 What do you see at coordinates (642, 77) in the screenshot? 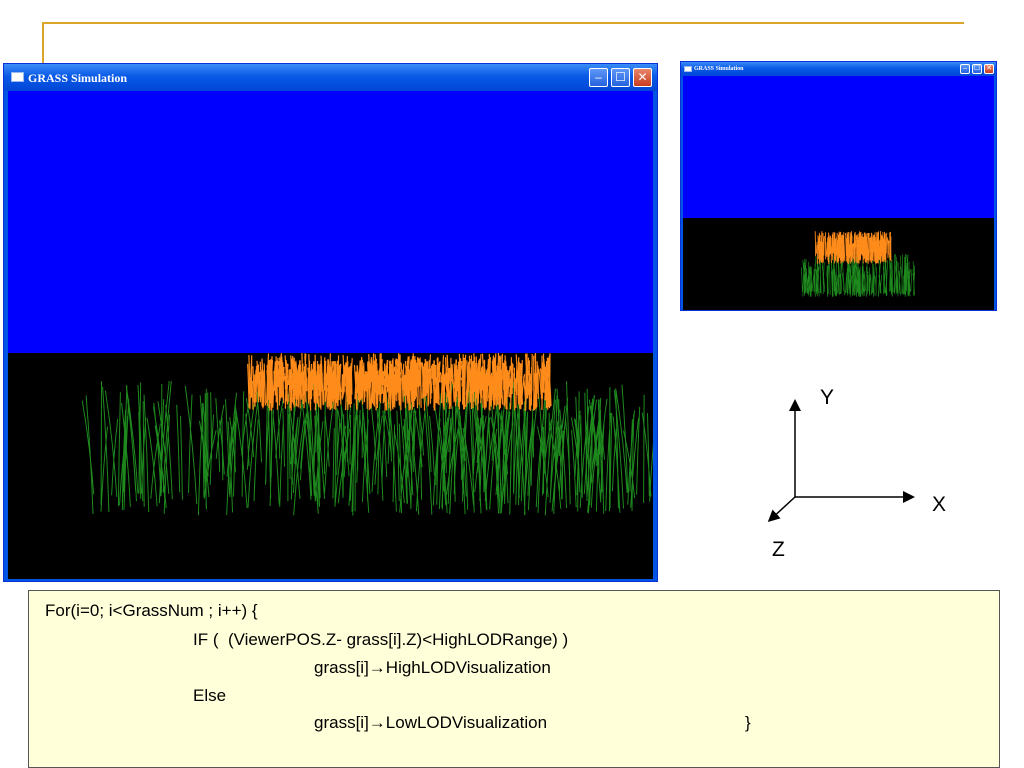
I see `close-button: ✕` at bounding box center [642, 77].